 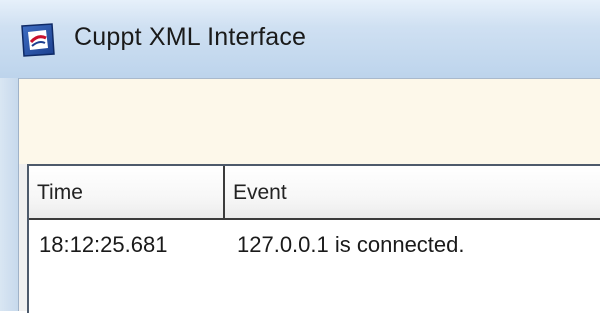 I want to click on column-header-time: Time, so click(x=127, y=192).